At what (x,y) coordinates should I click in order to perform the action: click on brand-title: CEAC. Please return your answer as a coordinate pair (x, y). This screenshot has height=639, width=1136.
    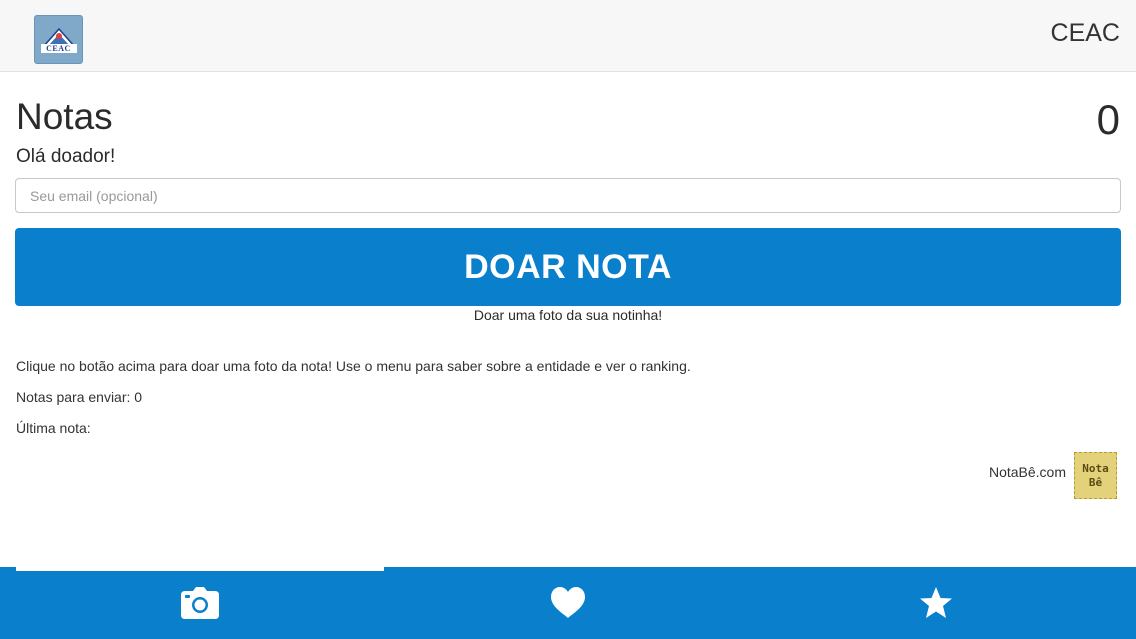
    Looking at the image, I should click on (1085, 33).